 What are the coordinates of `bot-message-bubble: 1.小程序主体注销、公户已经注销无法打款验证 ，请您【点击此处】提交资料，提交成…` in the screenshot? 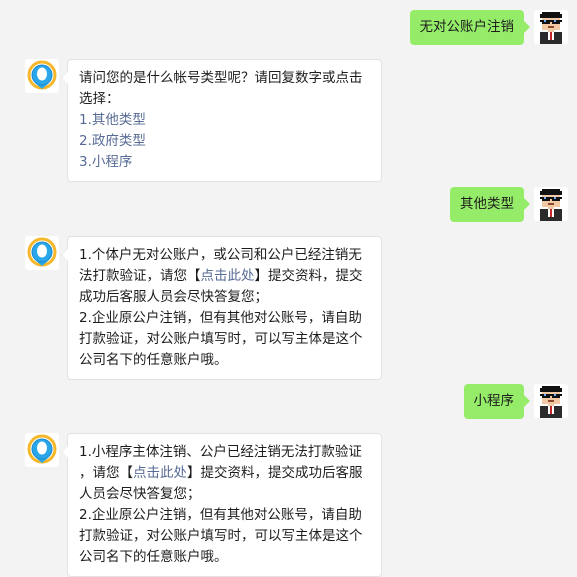 It's located at (221, 505).